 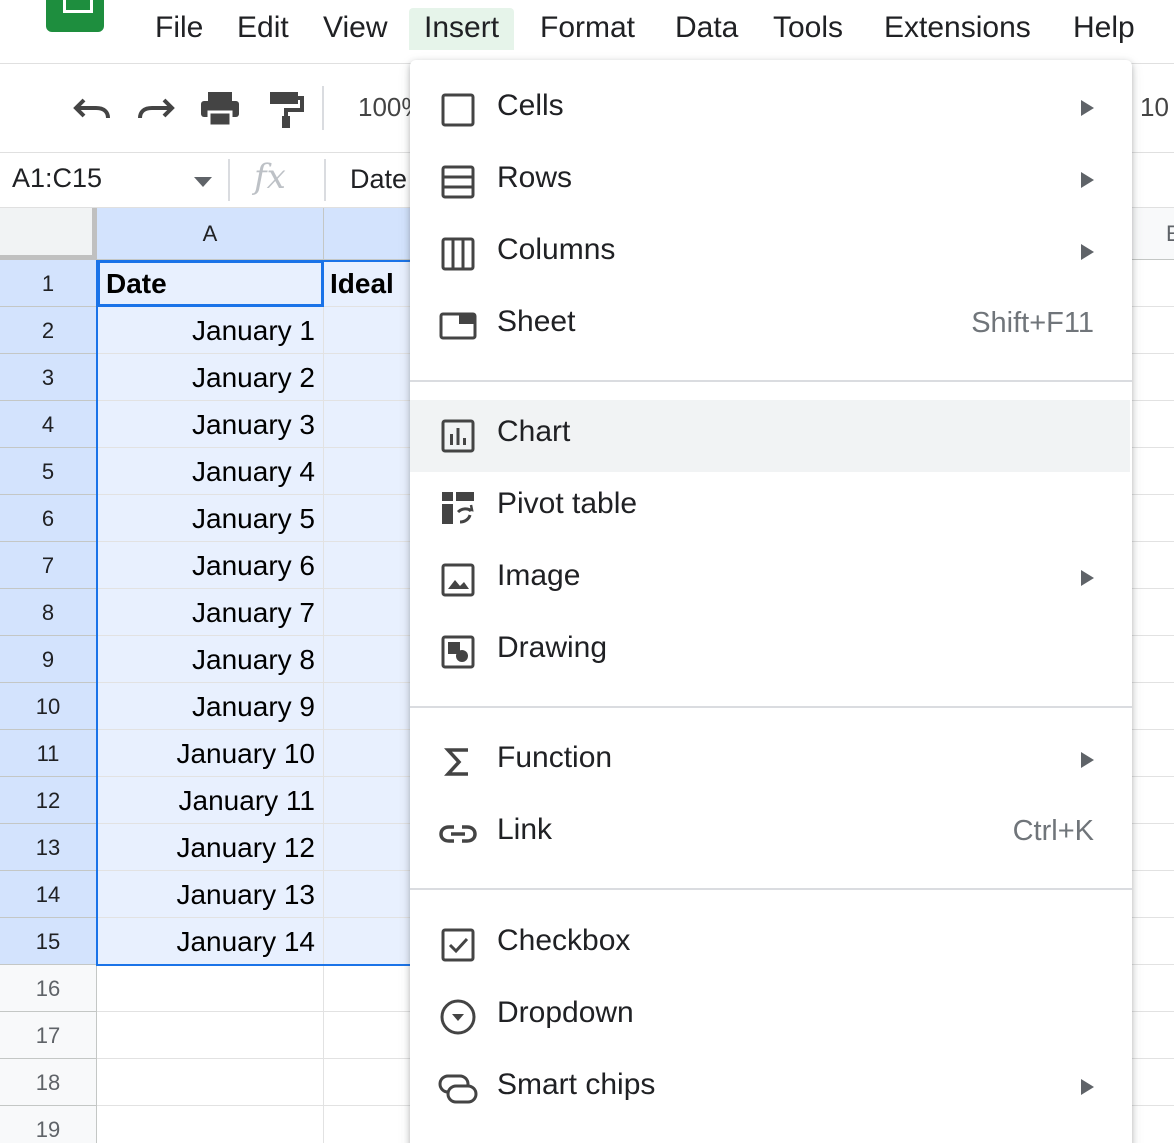 I want to click on menu-help: Help, so click(x=1104, y=29).